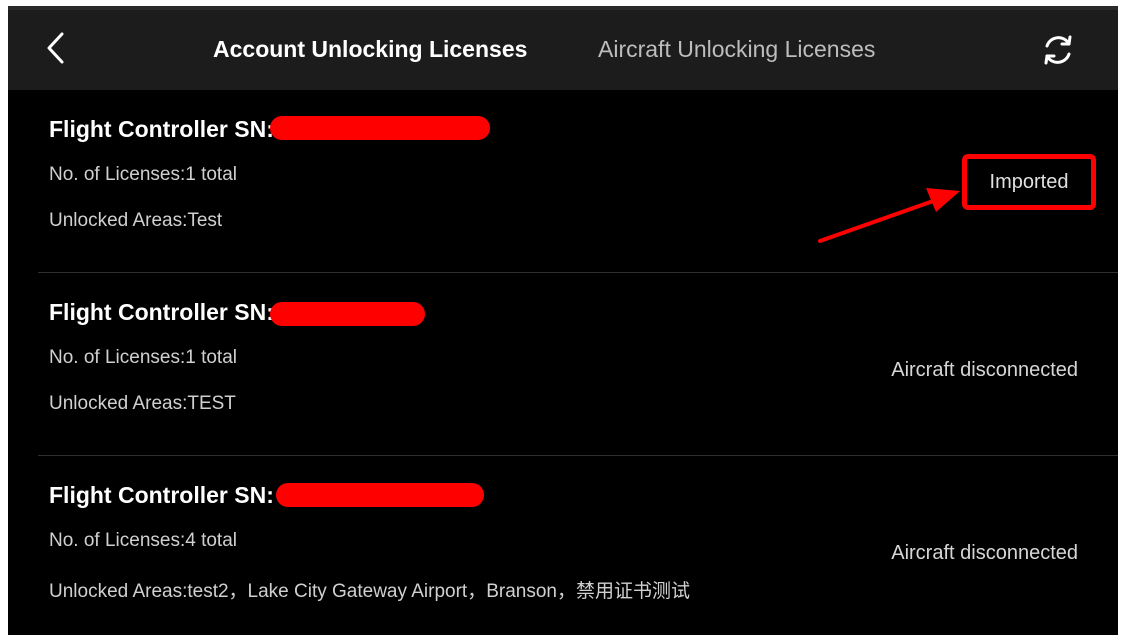 This screenshot has width=1123, height=640. What do you see at coordinates (736, 49) in the screenshot?
I see `tab-aircraft-unlocking-licenses: Aircraft Unlocking Licenses` at bounding box center [736, 49].